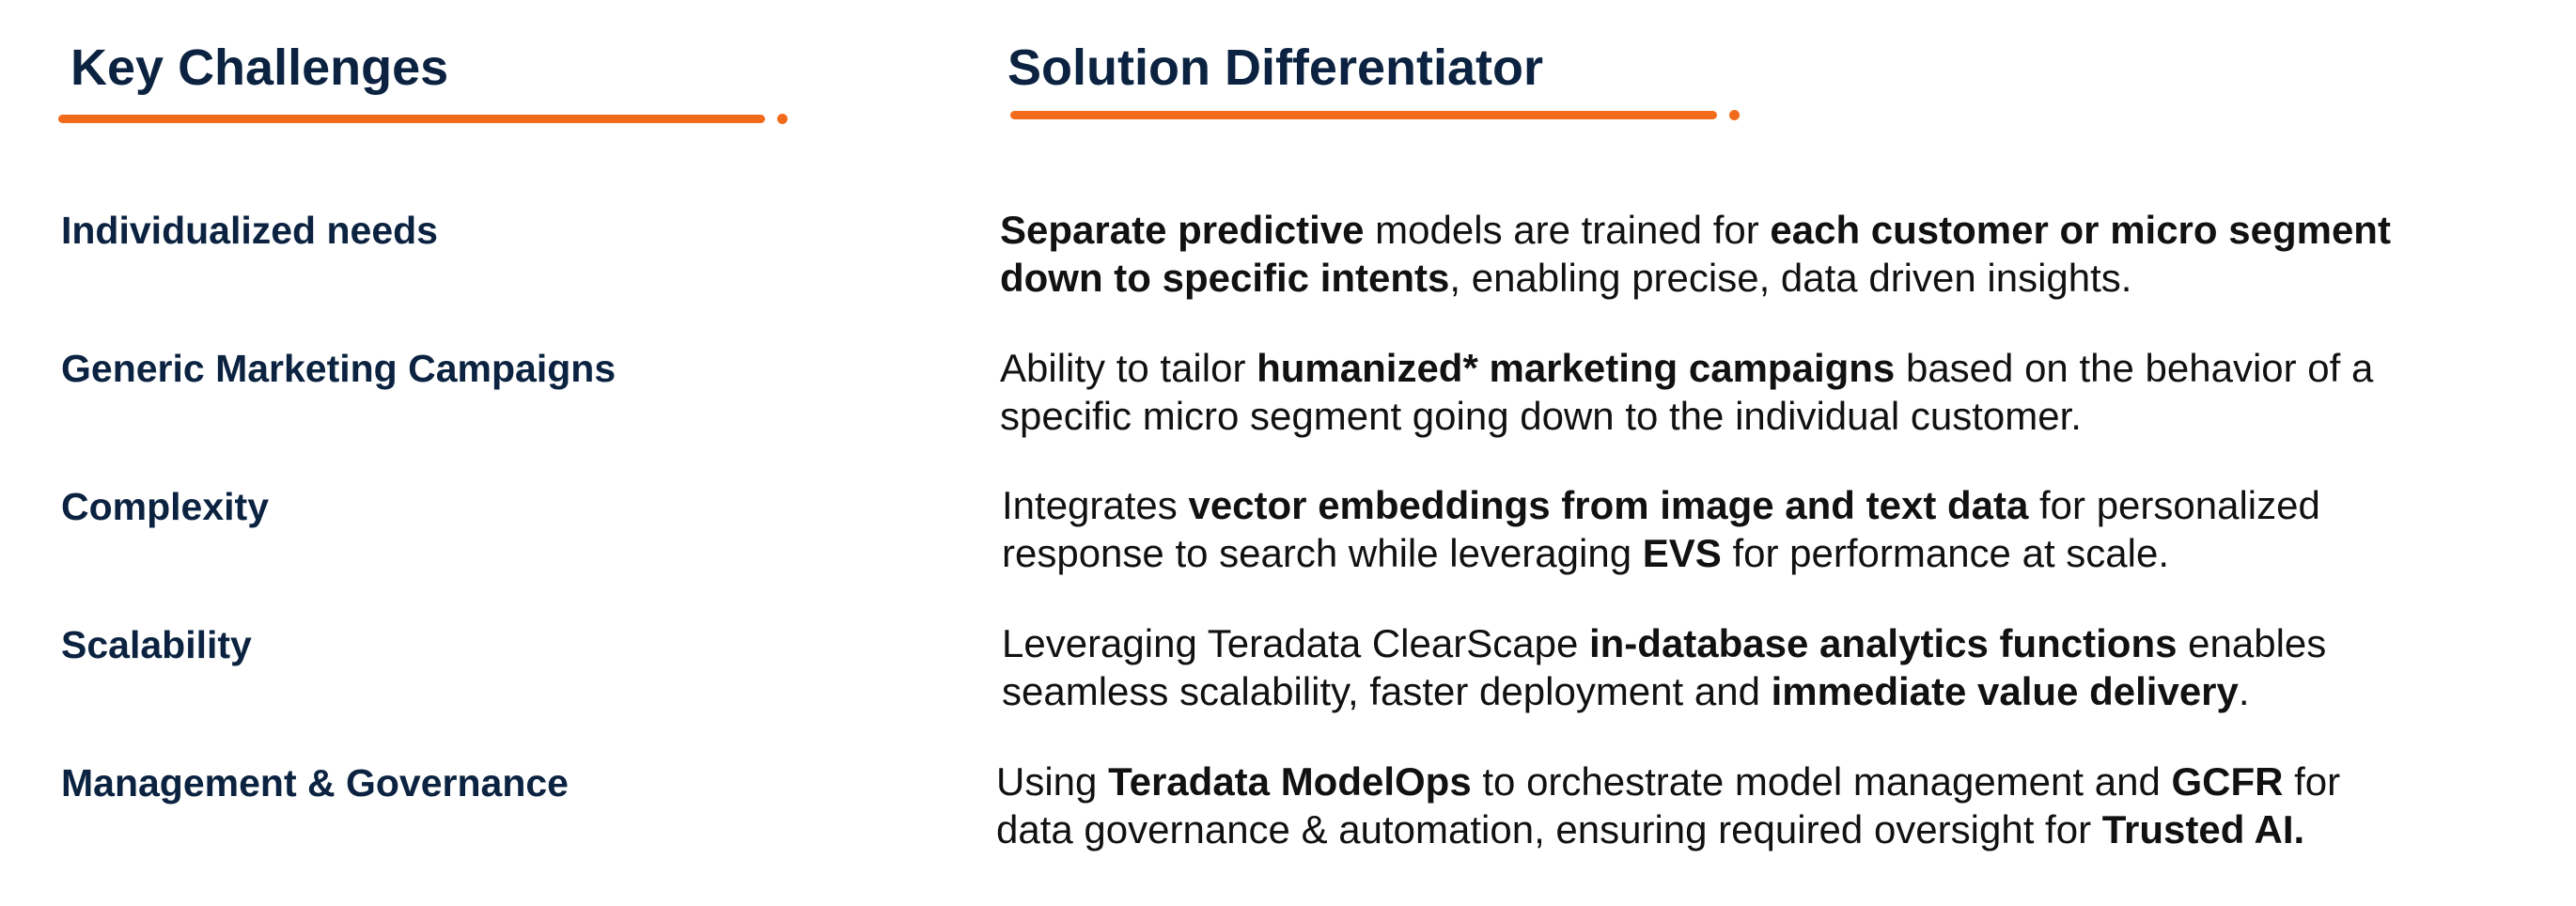  What do you see at coordinates (249, 231) in the screenshot?
I see `challenge-item: Individualized needs` at bounding box center [249, 231].